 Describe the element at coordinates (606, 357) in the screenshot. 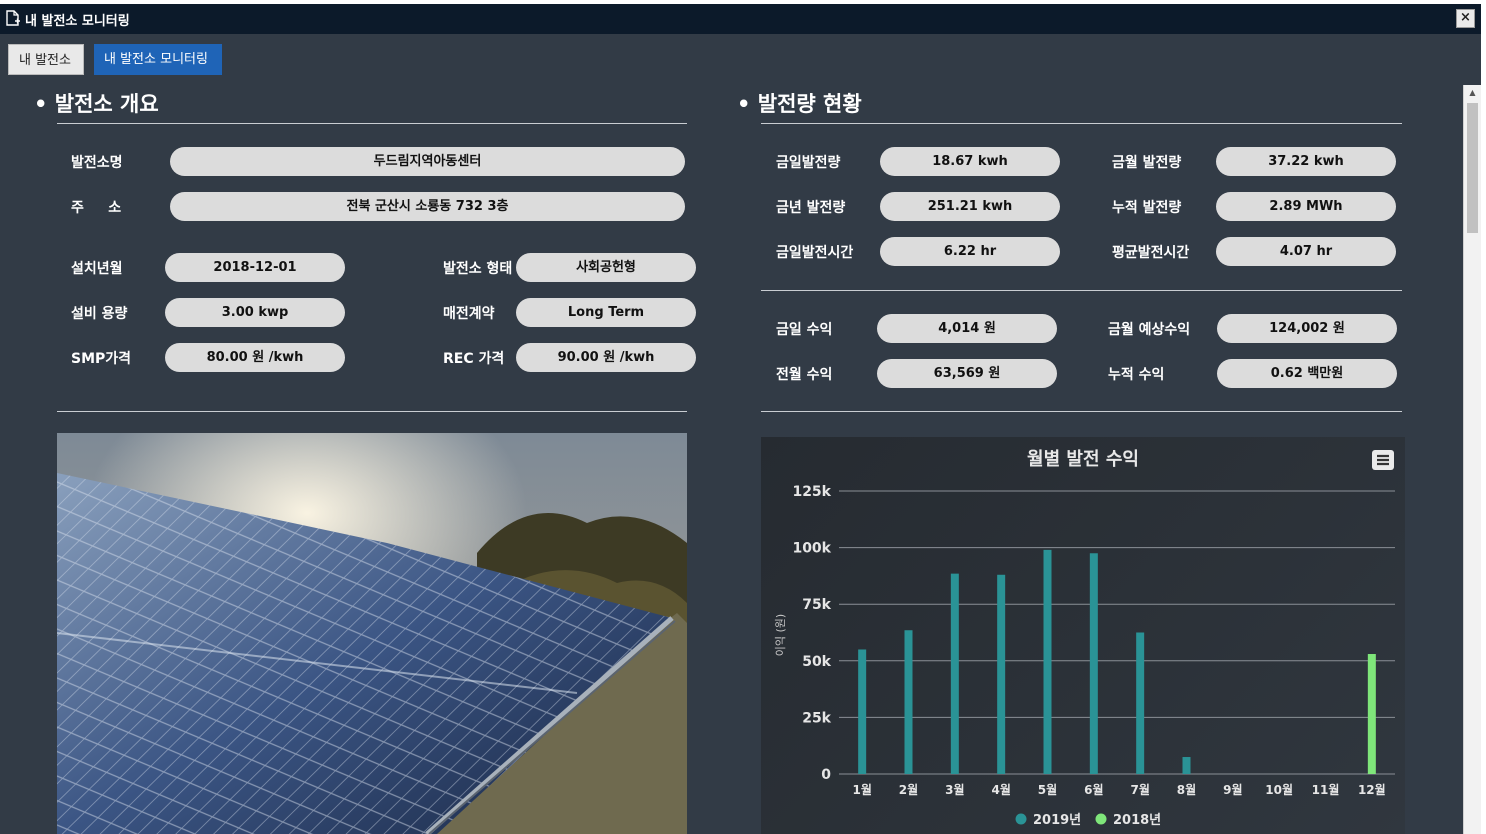

I see `rec-value: 90.00 원 /kwh` at that location.